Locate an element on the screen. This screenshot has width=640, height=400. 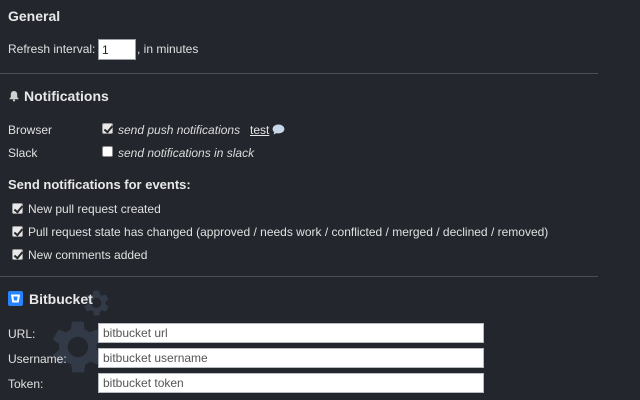
url-label: URL: is located at coordinates (22, 334).